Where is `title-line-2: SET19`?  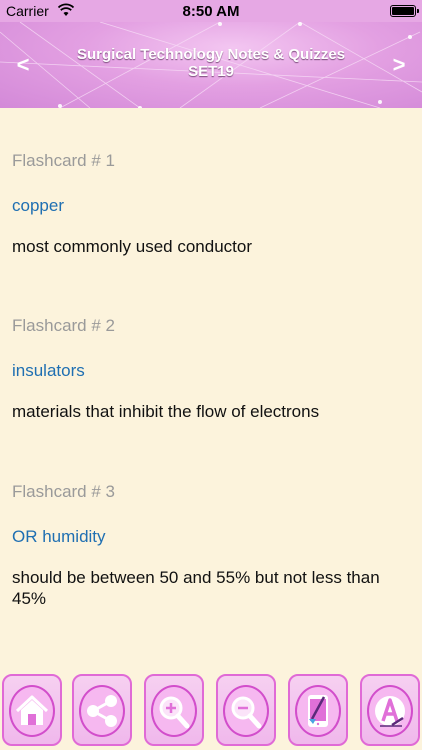 title-line-2: SET19 is located at coordinates (211, 71).